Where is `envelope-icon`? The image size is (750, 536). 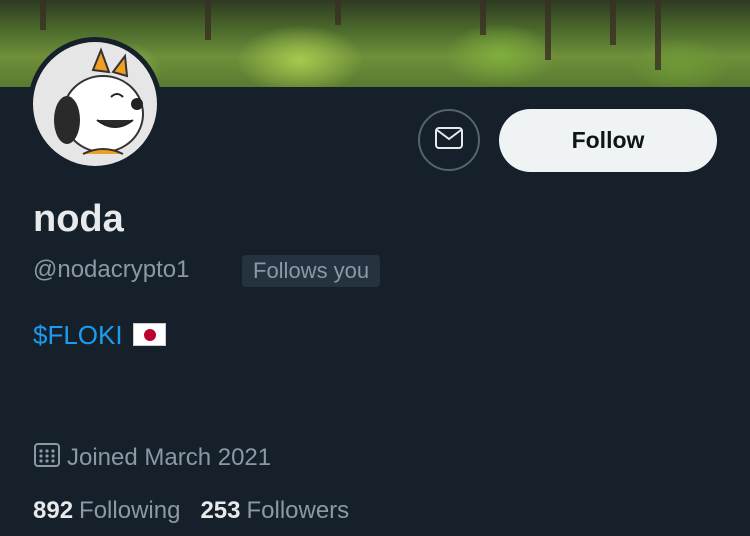 envelope-icon is located at coordinates (449, 140).